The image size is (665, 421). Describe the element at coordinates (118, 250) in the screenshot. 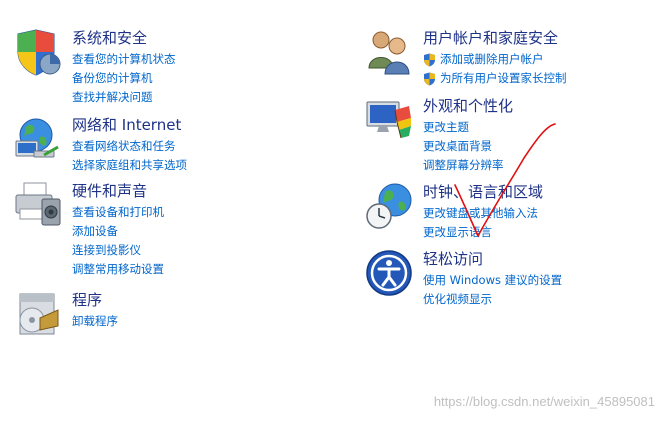

I see `link-connect-projector: 连接到投影仪` at that location.